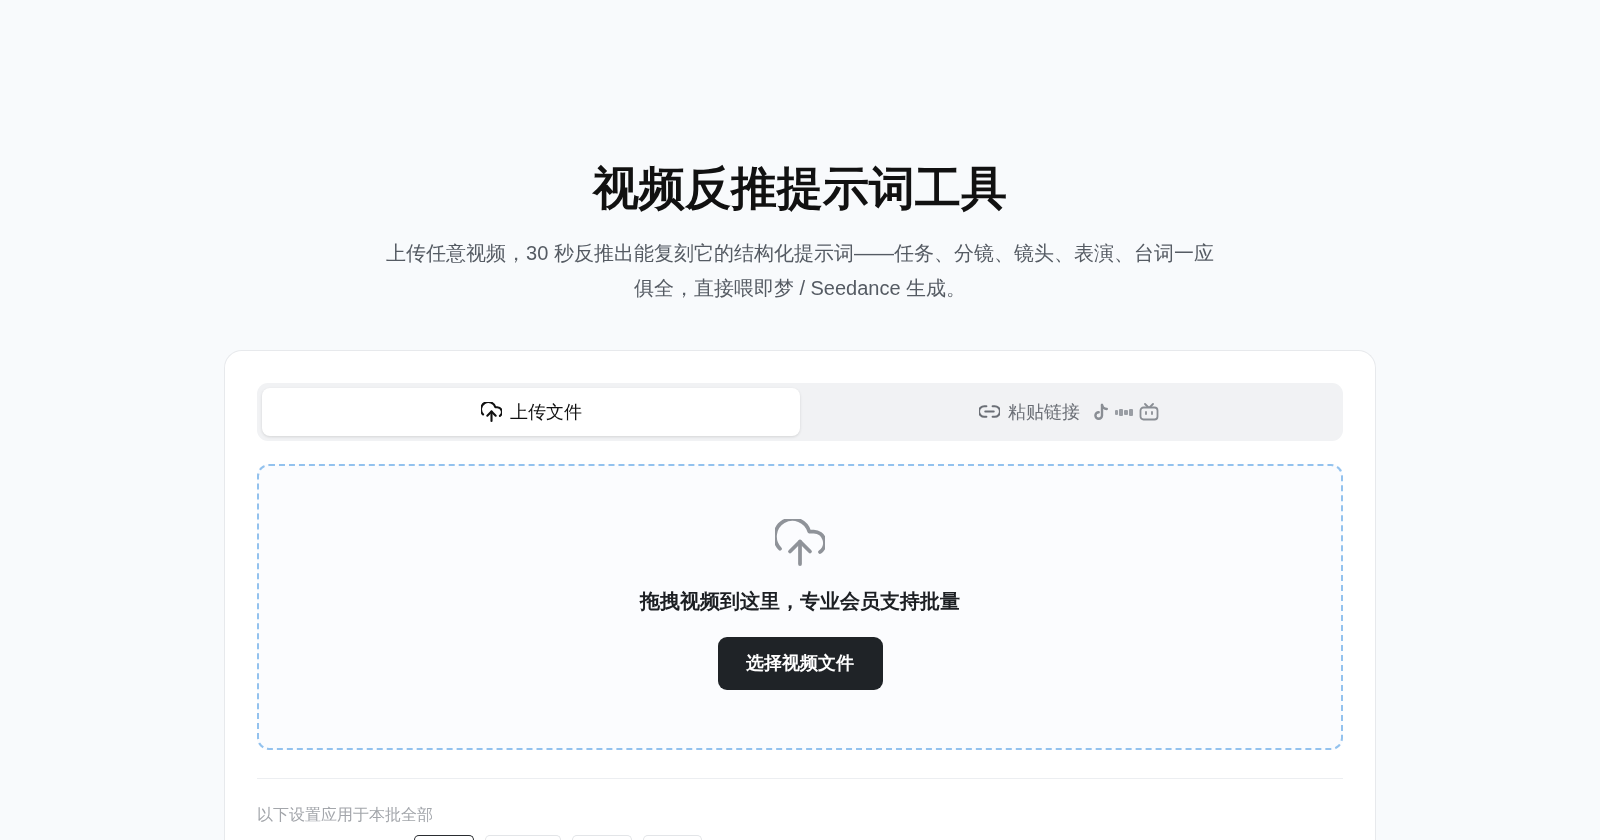 Image resolution: width=1600 pixels, height=840 pixels. Describe the element at coordinates (800, 271) in the screenshot. I see `page-subtitle: 上传任意视频，30 秒反推出能复刻它的结构化提示词——任务、分镜、镜头、表演、台词一应俱全，直接喂即梦 / Seedance 生成。` at that location.